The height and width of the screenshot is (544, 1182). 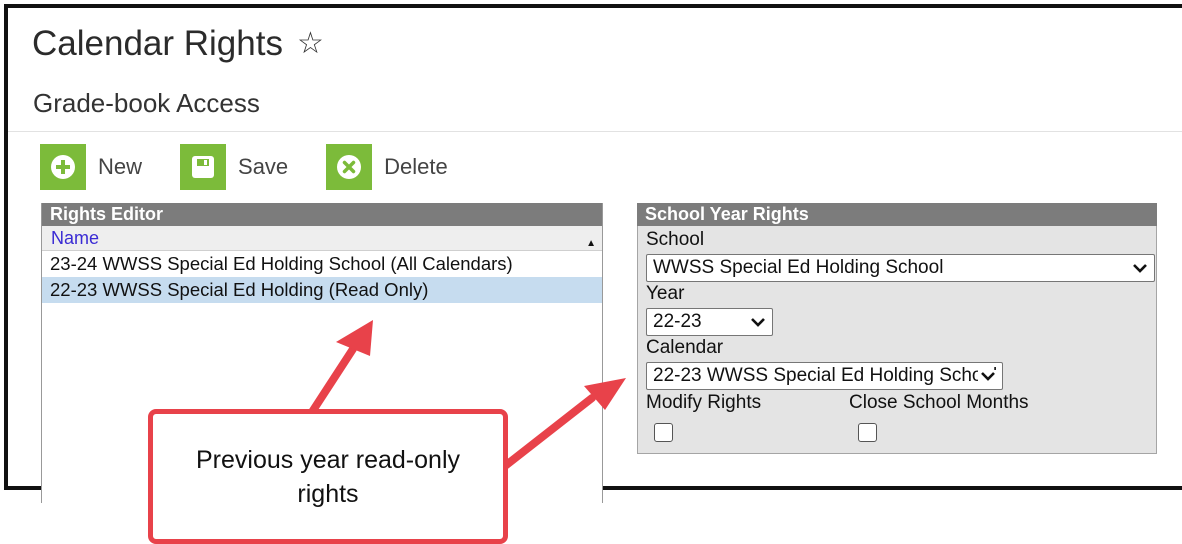 I want to click on annotation-callout: Previous year read-only rights, so click(x=328, y=476).